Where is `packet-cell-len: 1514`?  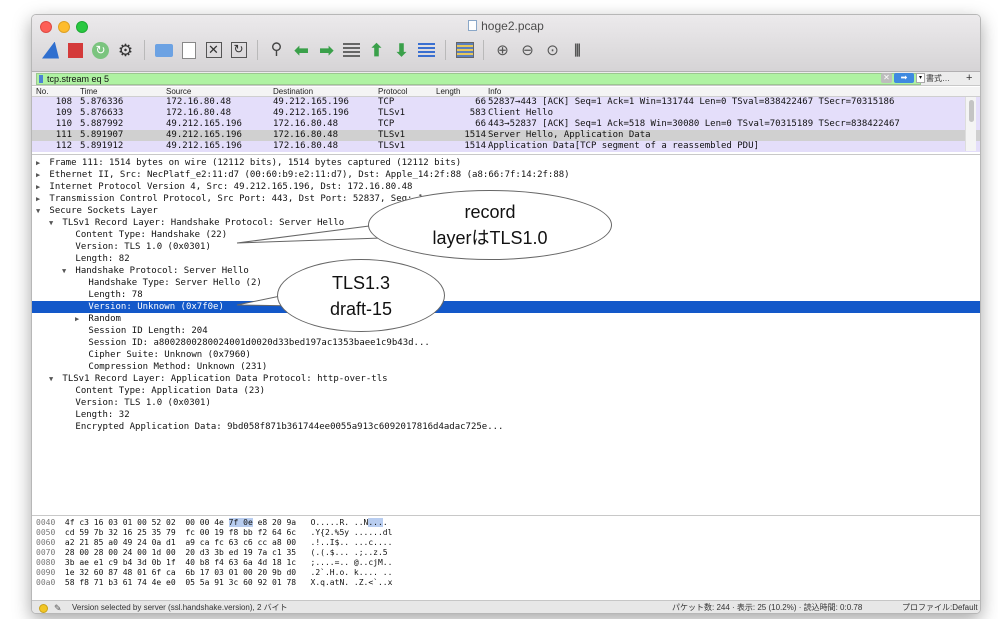
packet-cell-len: 1514 is located at coordinates (475, 135).